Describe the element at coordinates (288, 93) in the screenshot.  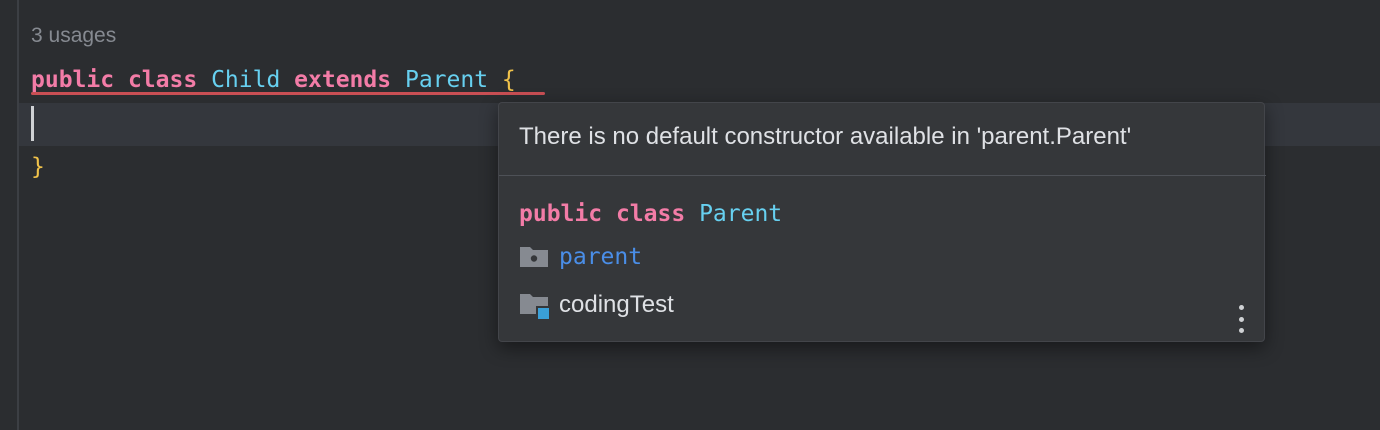
I see `error-underline` at that location.